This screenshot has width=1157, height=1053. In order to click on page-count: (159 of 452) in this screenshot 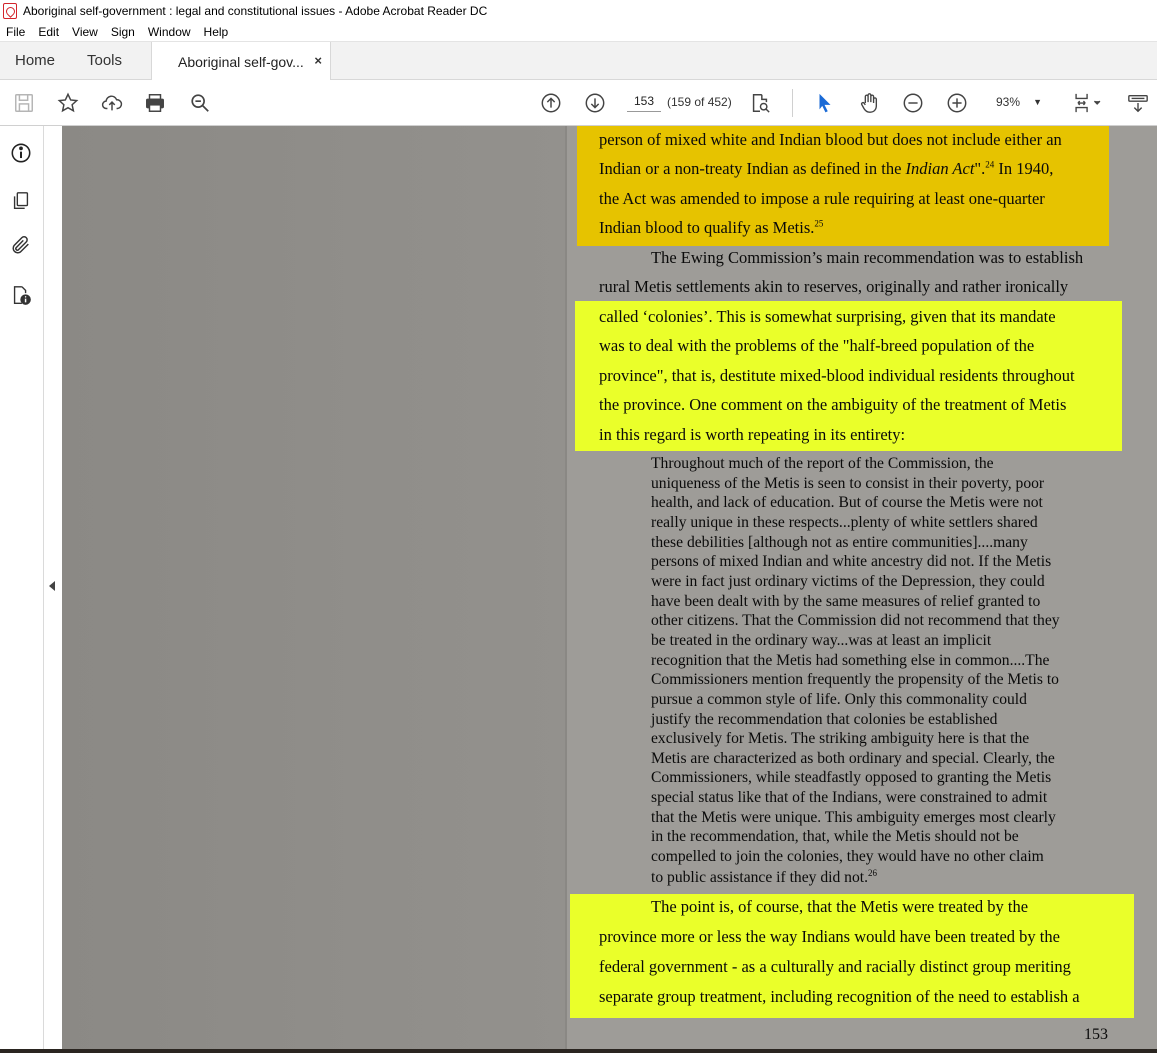, I will do `click(699, 102)`.